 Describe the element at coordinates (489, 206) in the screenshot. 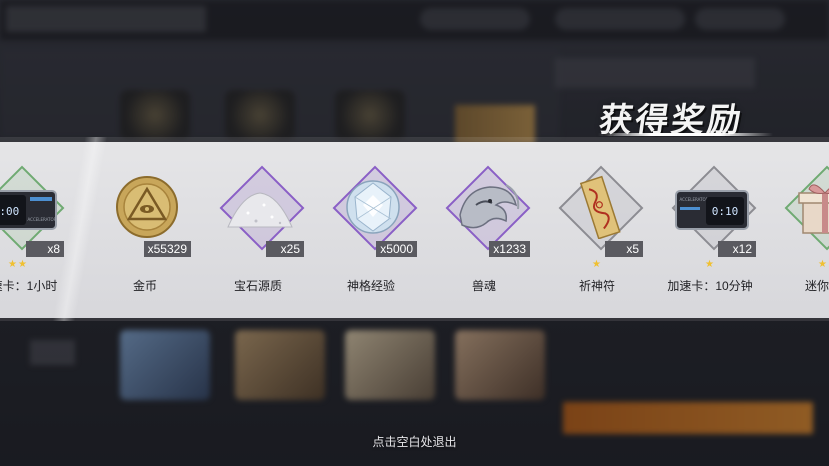

I see `beast-soul-icon` at that location.